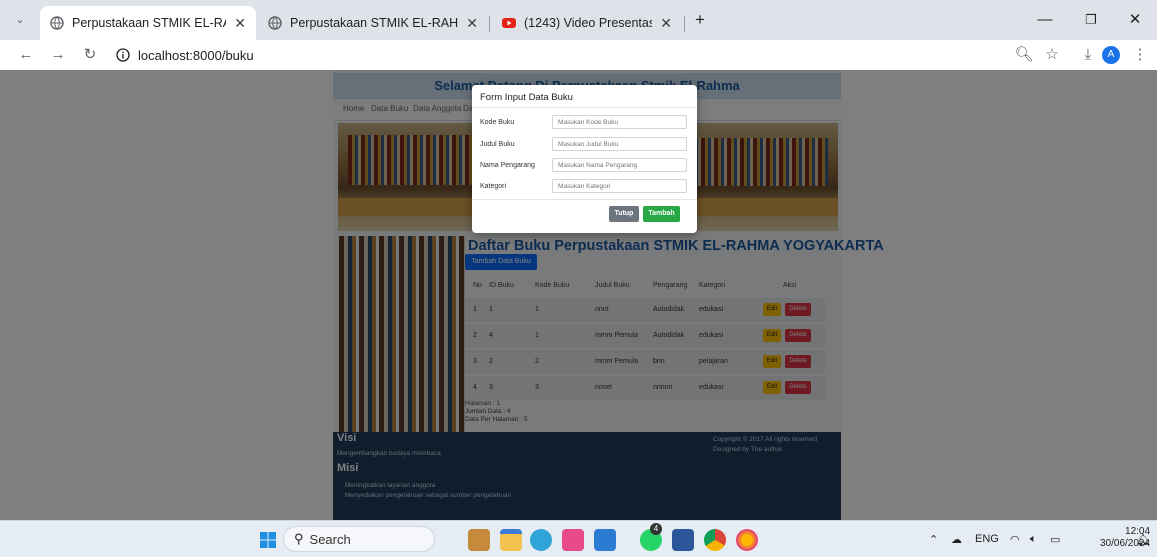  Describe the element at coordinates (526, 97) in the screenshot. I see `modal-title: Form Input Data Buku` at that location.